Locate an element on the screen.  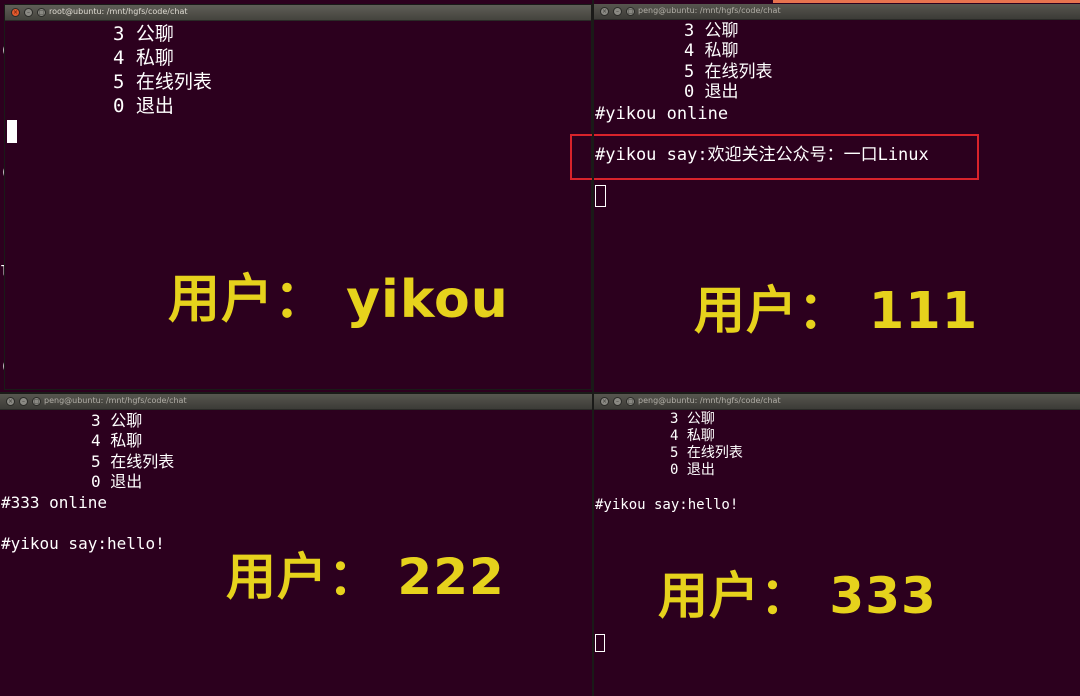
user-label-overlay: 用户： 111 is located at coordinates (836, 311).